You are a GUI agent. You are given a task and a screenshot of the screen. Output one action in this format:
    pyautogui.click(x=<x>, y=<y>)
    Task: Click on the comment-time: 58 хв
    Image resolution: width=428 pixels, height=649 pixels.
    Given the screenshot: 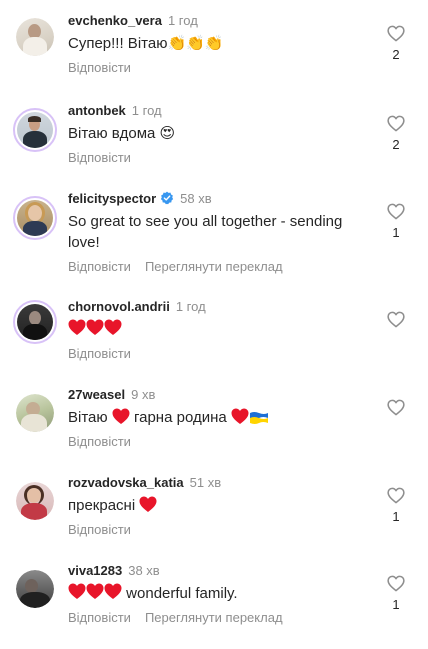 What is the action you would take?
    pyautogui.click(x=196, y=198)
    